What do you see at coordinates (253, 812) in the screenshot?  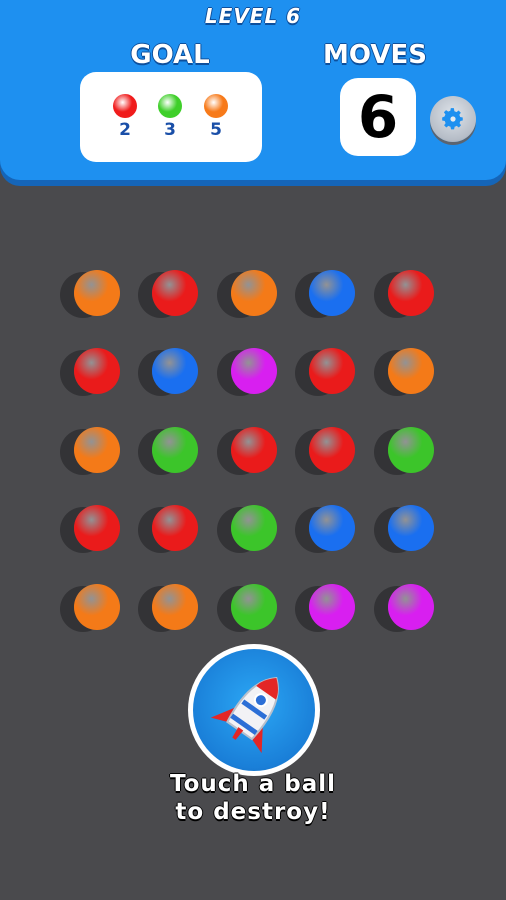 I see `instruction-line-2: to destroy!` at bounding box center [253, 812].